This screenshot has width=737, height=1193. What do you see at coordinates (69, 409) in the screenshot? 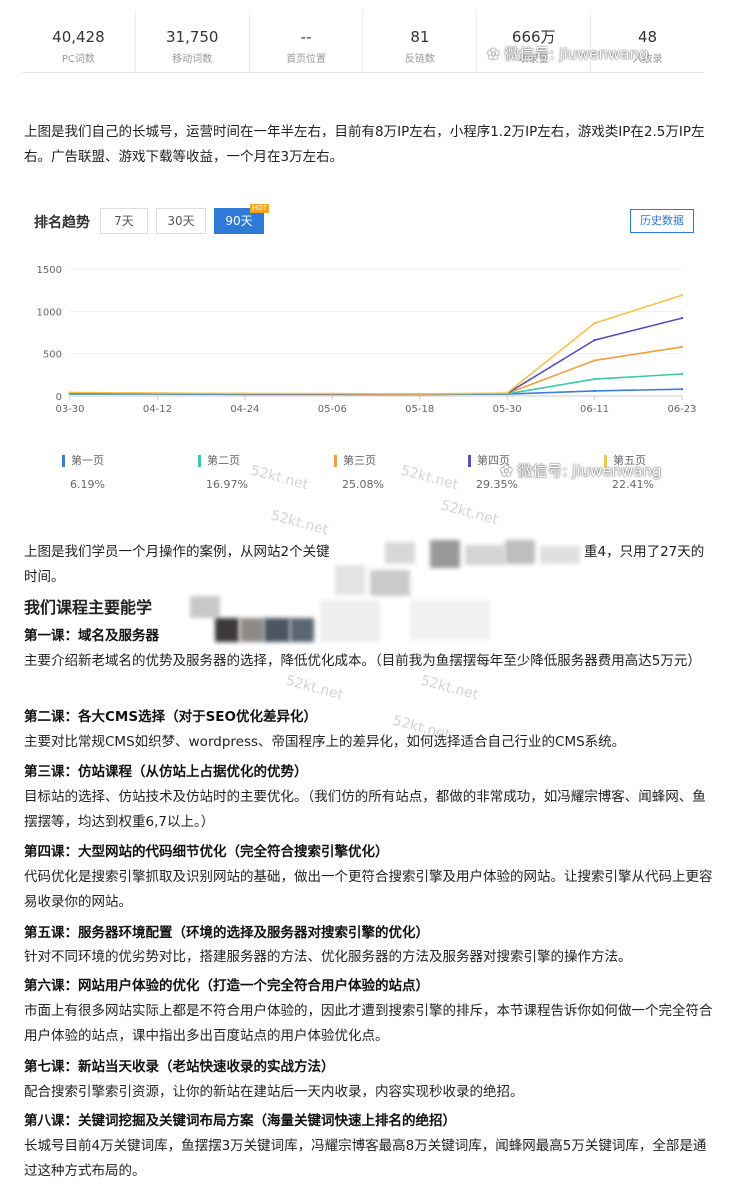
I see `x-tick-label: 03-30` at bounding box center [69, 409].